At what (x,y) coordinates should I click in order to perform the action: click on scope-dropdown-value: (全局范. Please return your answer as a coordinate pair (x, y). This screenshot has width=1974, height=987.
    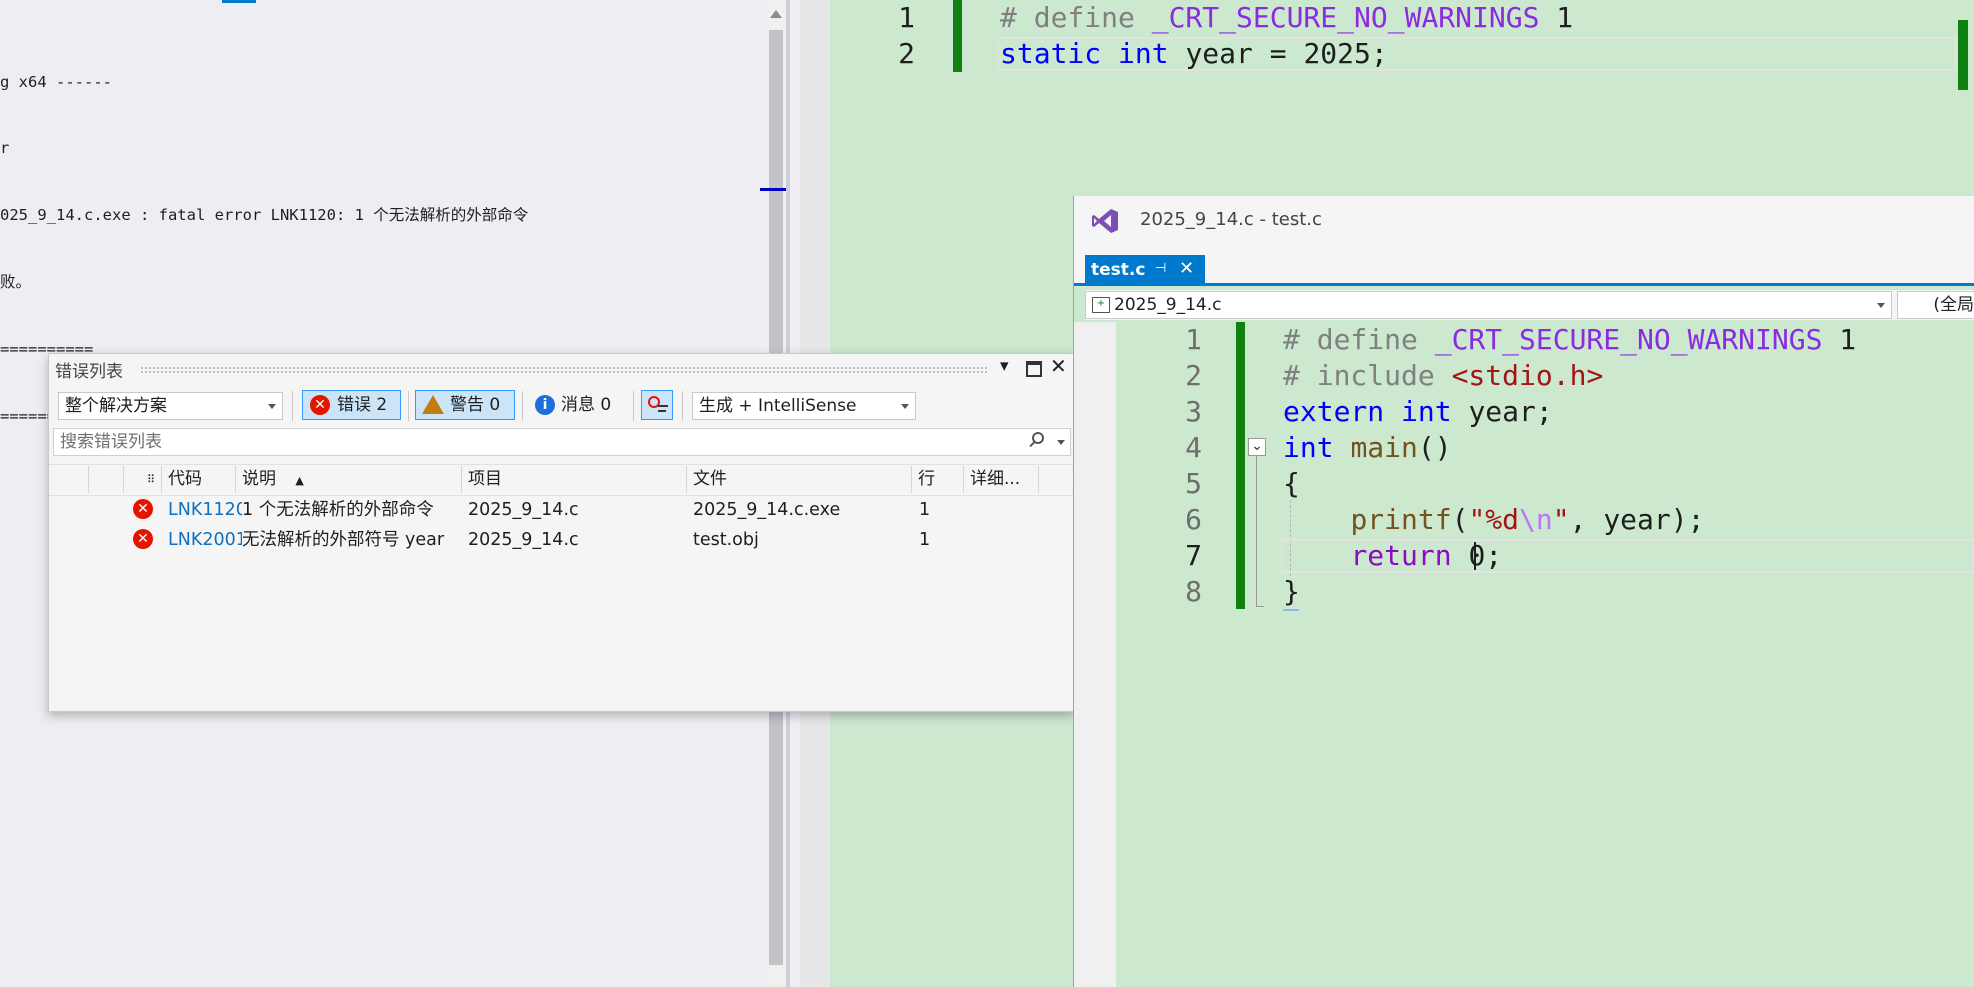
    Looking at the image, I should click on (1953, 305).